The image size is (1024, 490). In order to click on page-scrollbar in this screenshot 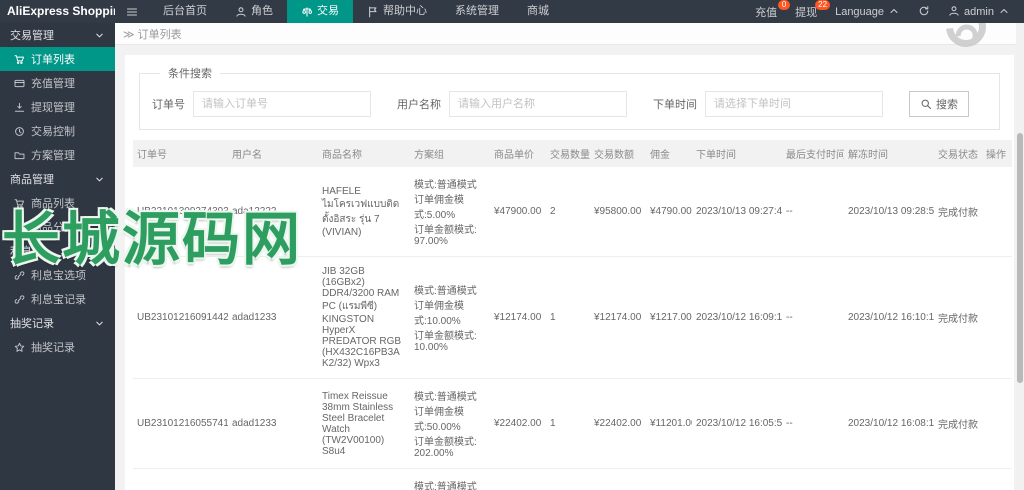, I will do `click(1020, 256)`.